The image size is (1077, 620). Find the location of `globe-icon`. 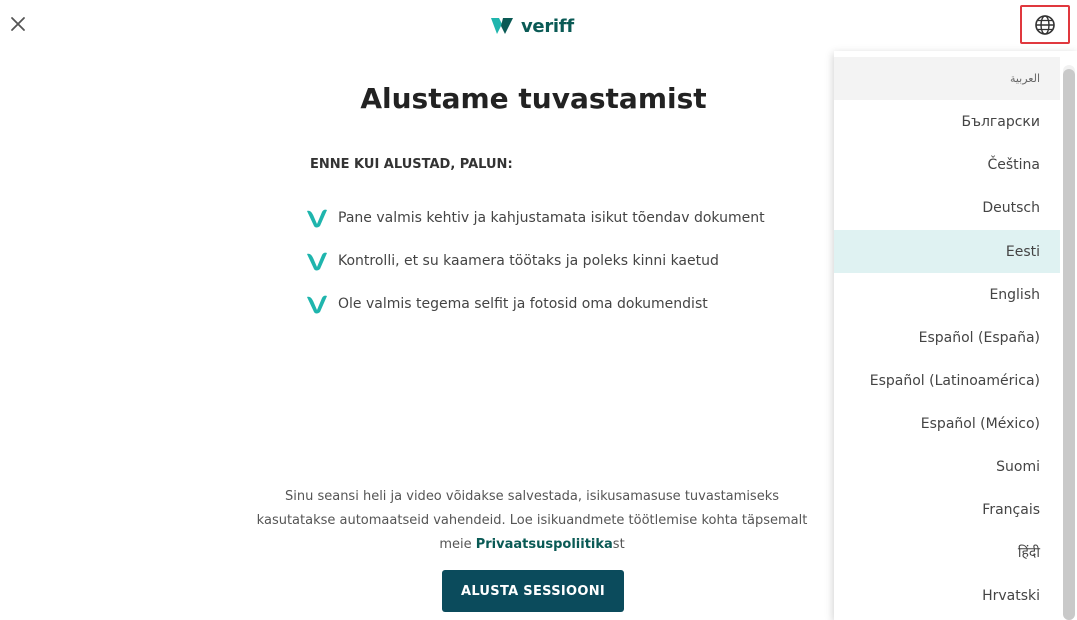

globe-icon is located at coordinates (1045, 24).